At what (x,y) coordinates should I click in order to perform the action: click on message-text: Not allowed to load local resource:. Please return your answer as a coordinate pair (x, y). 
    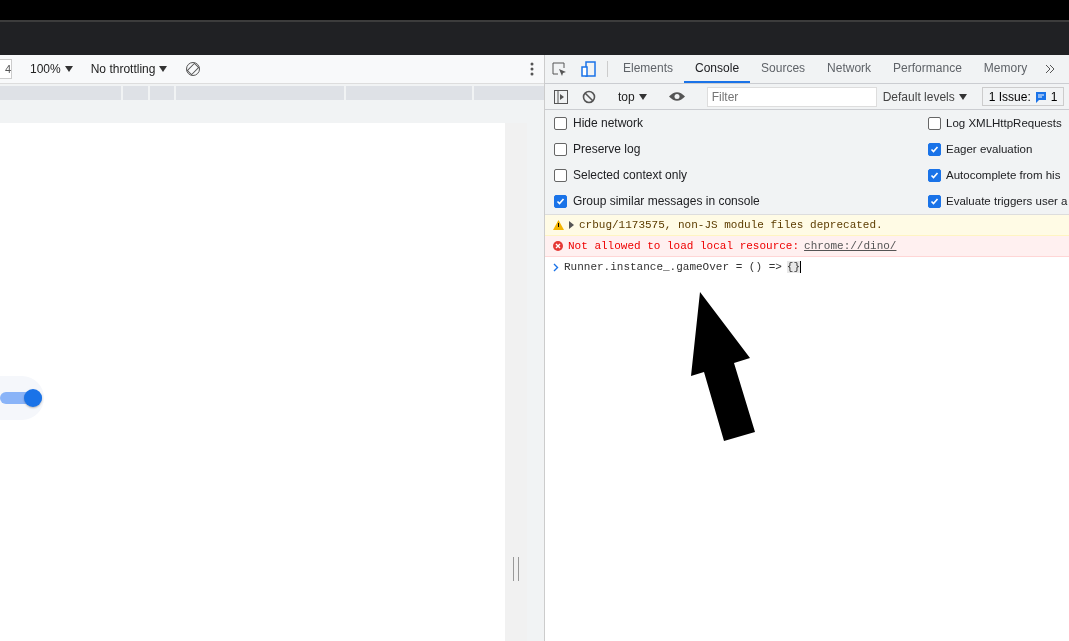
    Looking at the image, I should click on (684, 246).